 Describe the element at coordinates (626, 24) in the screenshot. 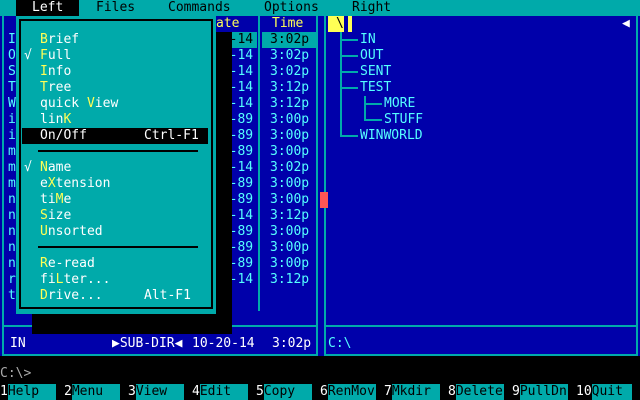

I see `panel-scroll-arrow-icon: ◀` at that location.